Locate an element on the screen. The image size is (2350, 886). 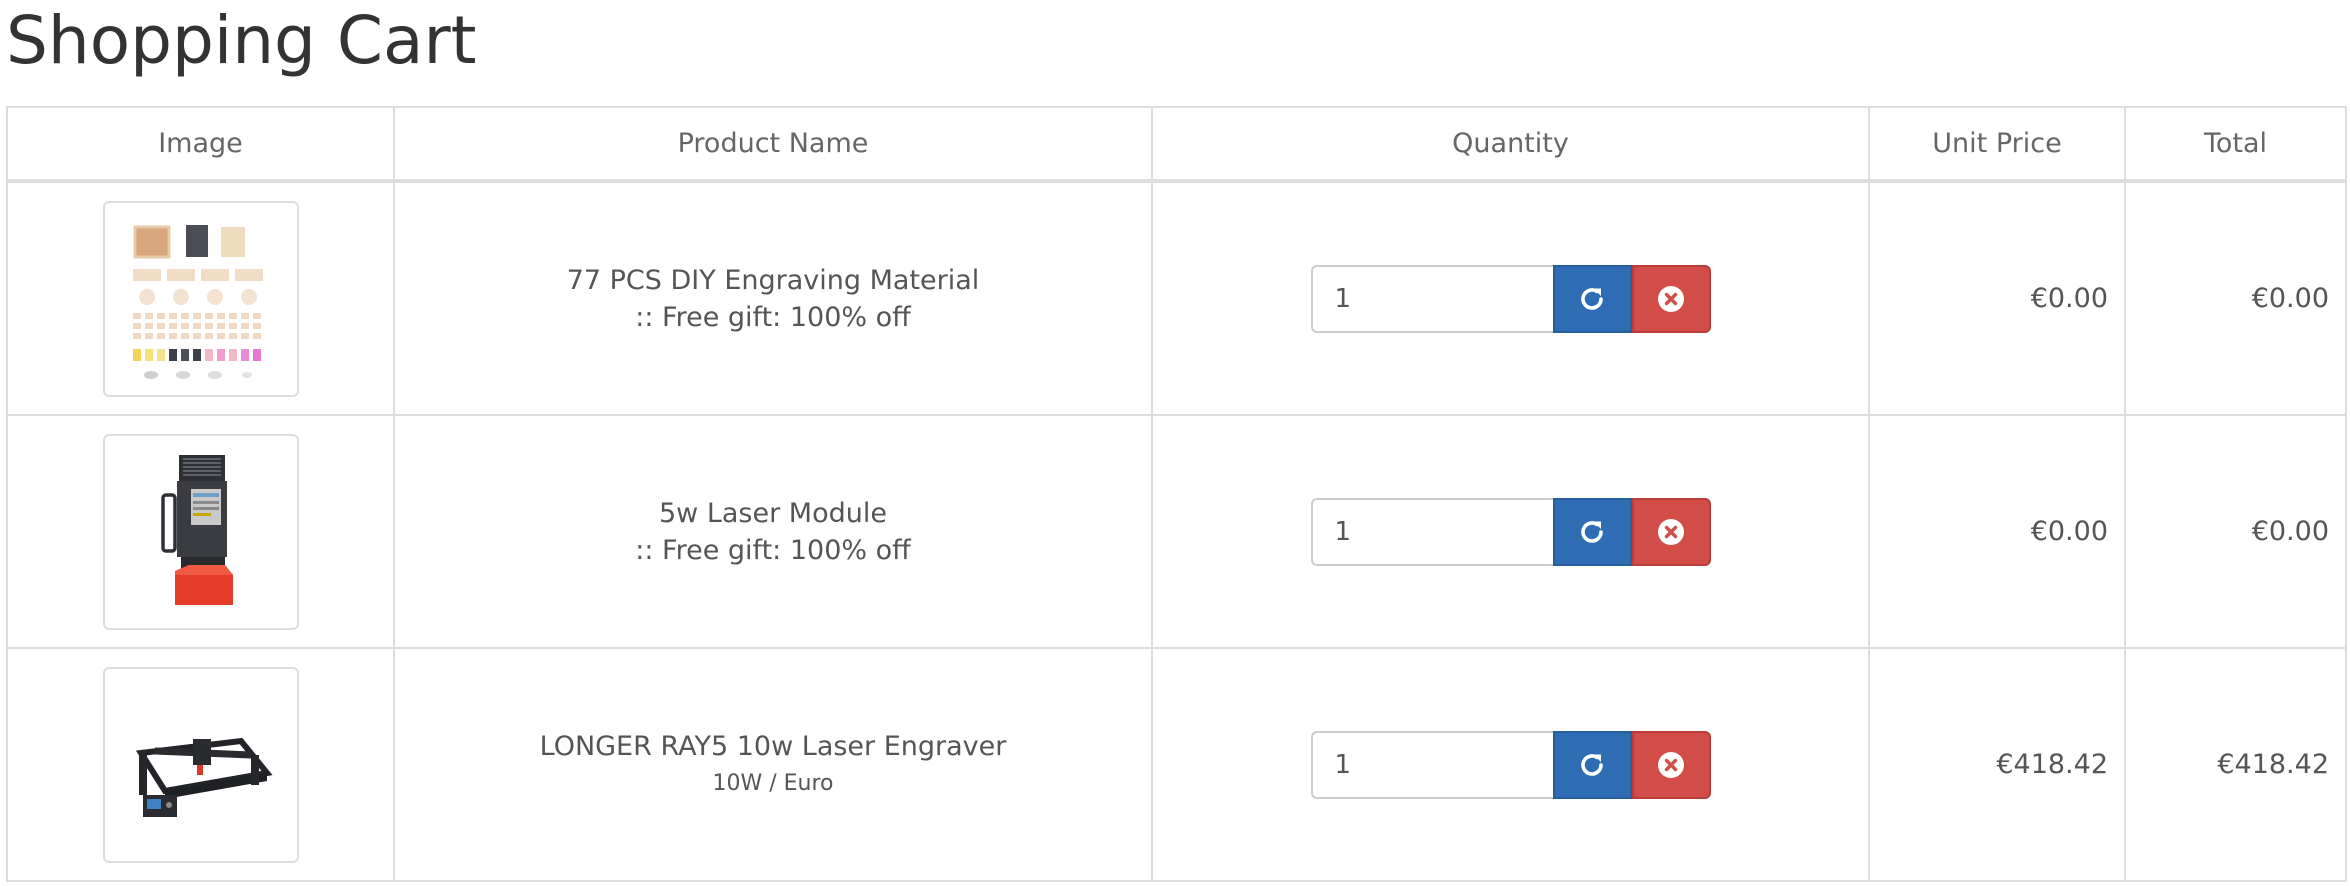
product-name-cell: 5w Laser Module :: Free gift: 100% off is located at coordinates (773, 531).